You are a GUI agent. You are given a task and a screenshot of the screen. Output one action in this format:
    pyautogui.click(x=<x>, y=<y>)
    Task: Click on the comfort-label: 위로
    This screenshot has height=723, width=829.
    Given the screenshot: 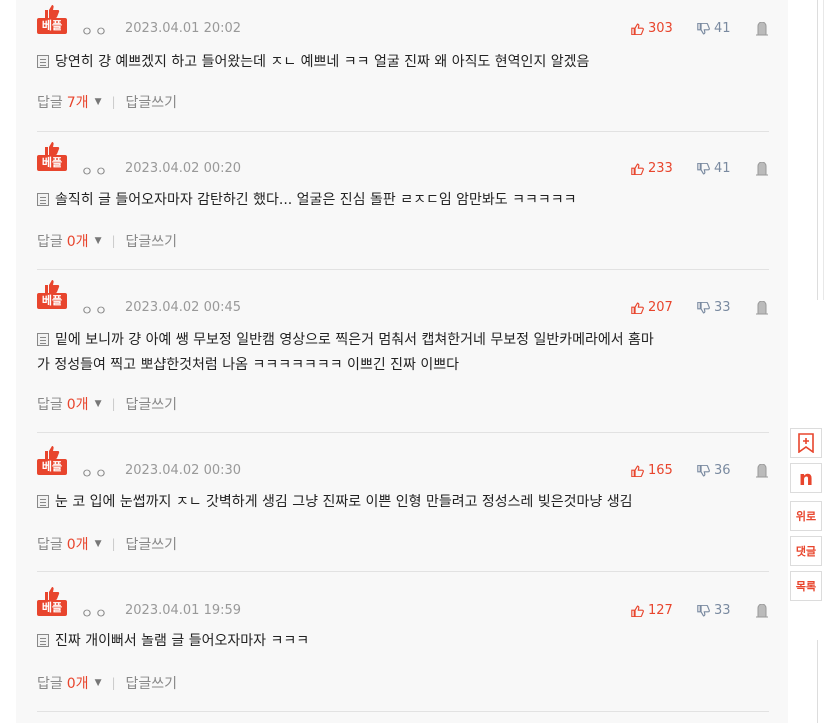 What is the action you would take?
    pyautogui.click(x=806, y=516)
    